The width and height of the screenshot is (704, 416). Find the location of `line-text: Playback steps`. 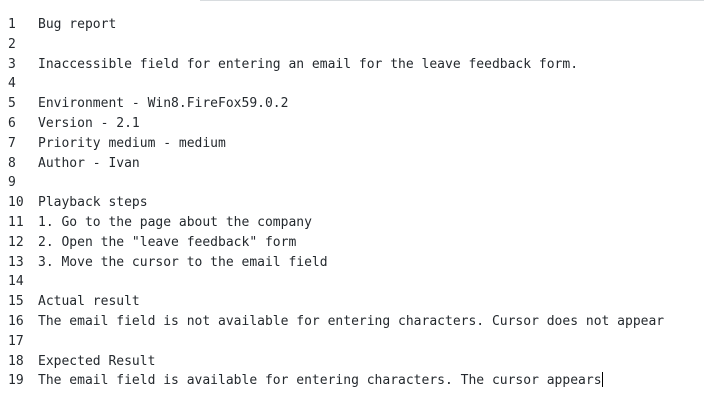

line-text: Playback steps is located at coordinates (89, 203).